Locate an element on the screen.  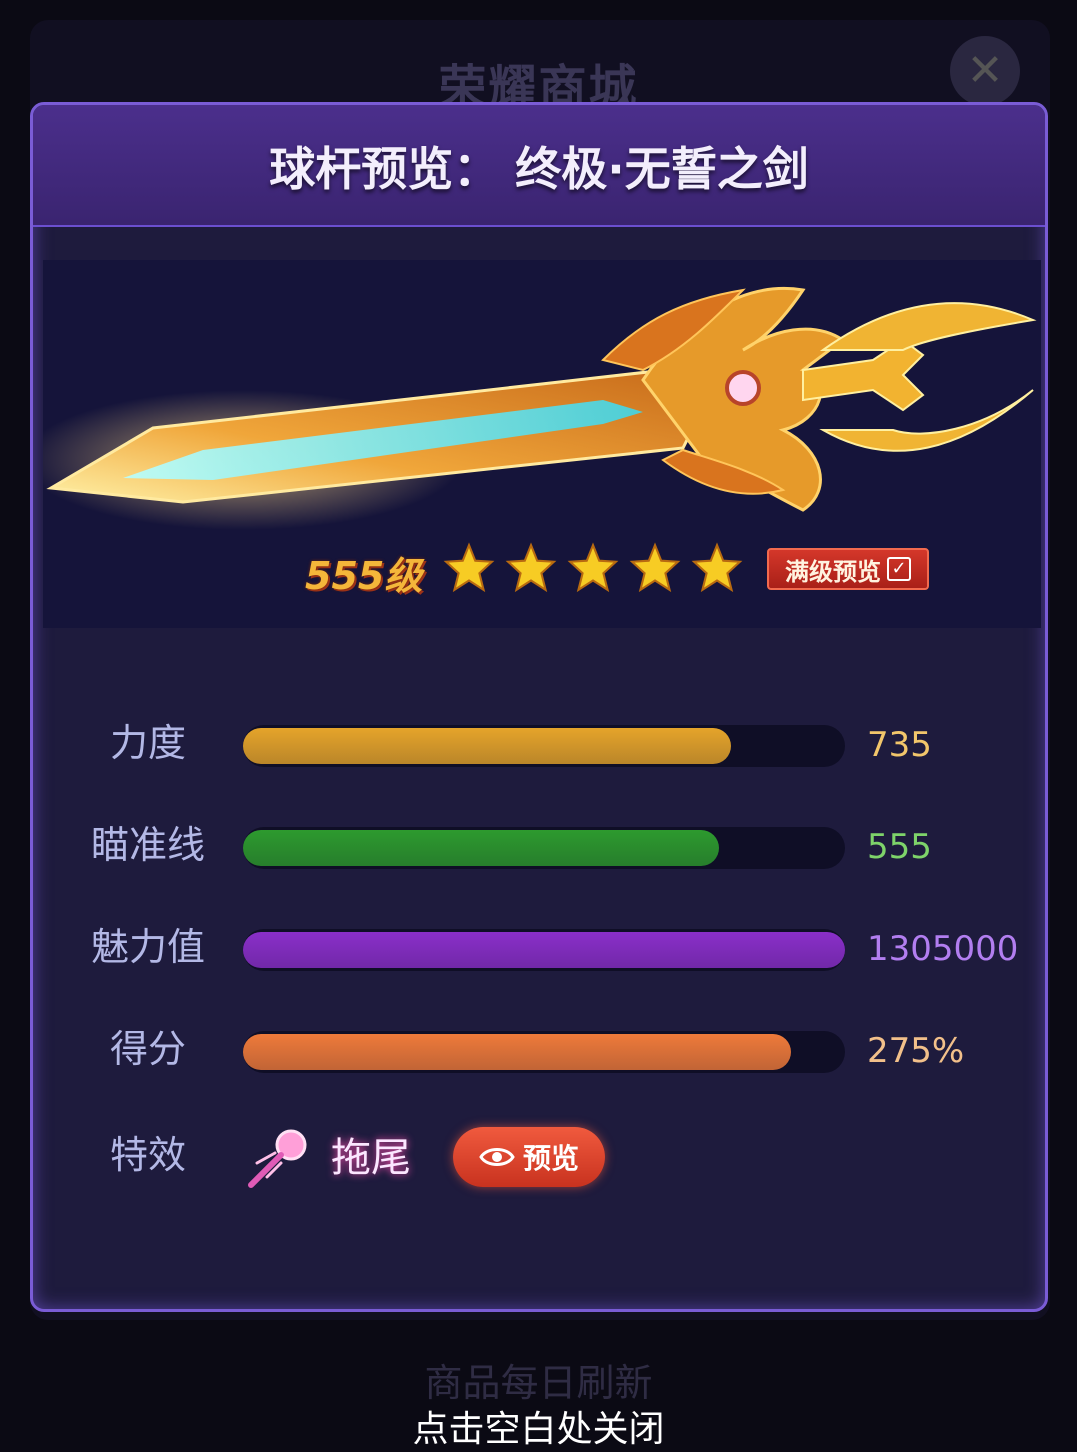
effect-preview-button: 预览 is located at coordinates (529, 1157).